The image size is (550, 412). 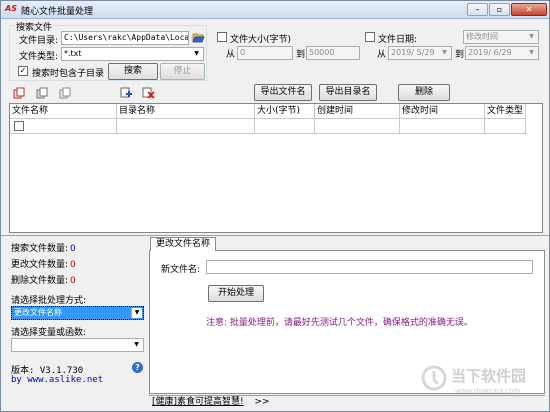 What do you see at coordinates (265, 53) in the screenshot?
I see `size-from-input: 0` at bounding box center [265, 53].